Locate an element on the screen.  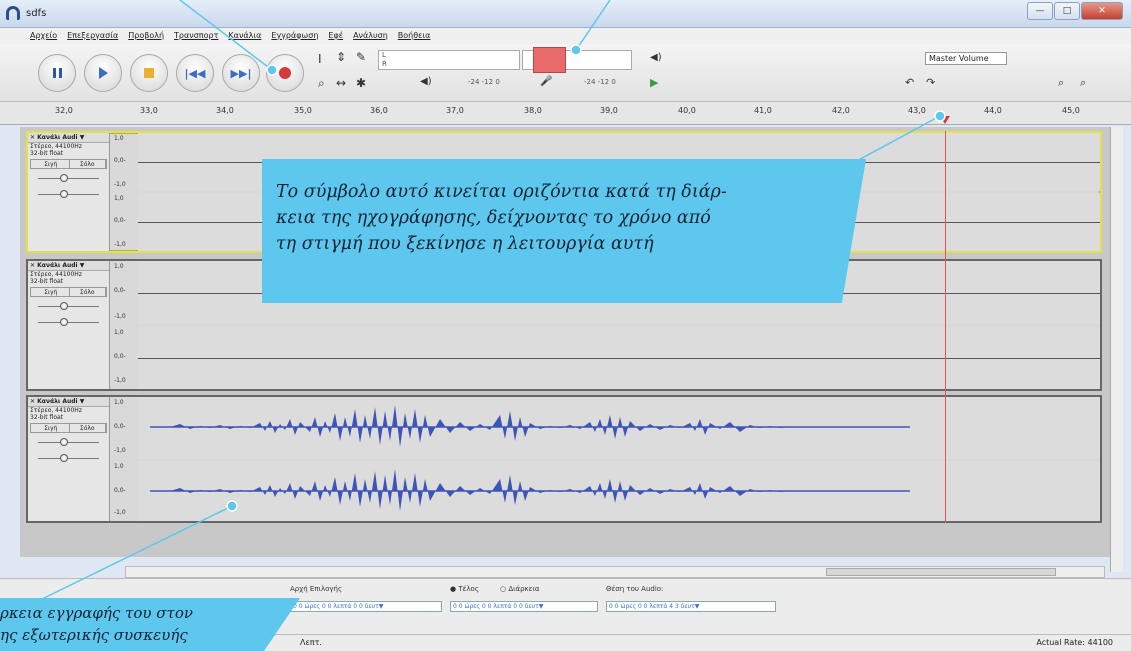
selection-start-field: 0 0 ώρες 0 0 λεπτά 0 0 δευτ▼ is located at coordinates (366, 606).